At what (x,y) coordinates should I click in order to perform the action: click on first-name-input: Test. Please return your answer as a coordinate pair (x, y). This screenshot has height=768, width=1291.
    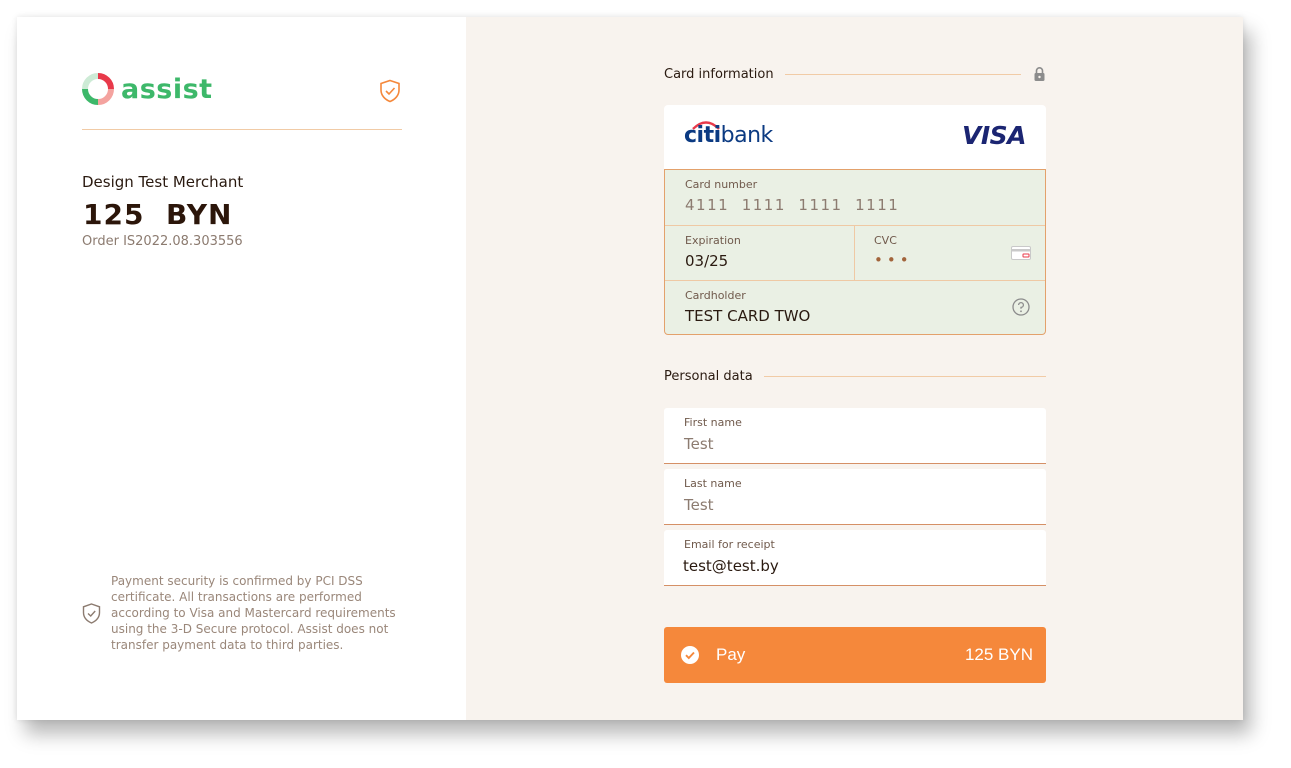
    Looking at the image, I should click on (699, 444).